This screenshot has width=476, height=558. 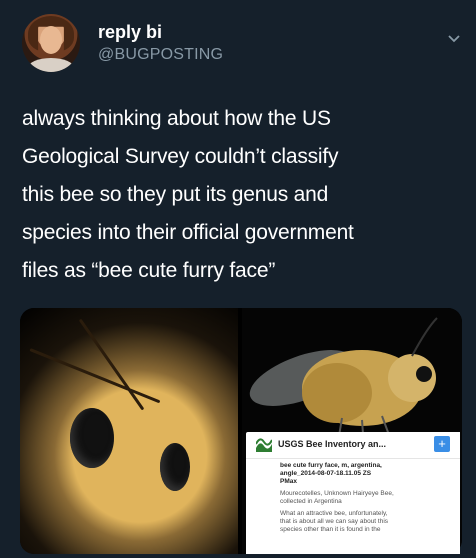 What do you see at coordinates (311, 501) in the screenshot?
I see `card-line: collected in Argentina` at bounding box center [311, 501].